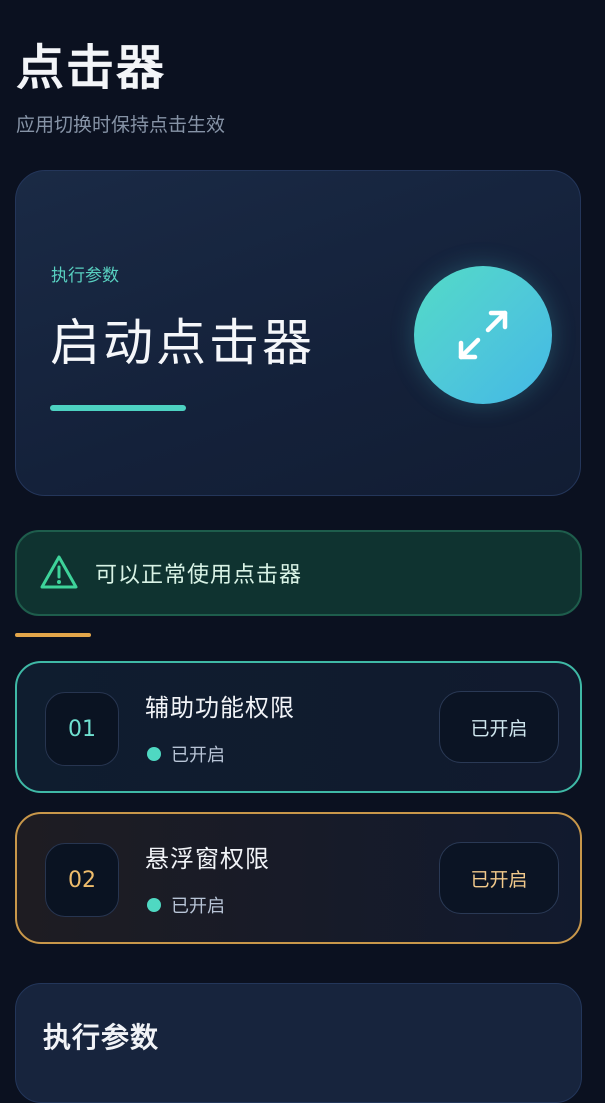 The width and height of the screenshot is (605, 1103). What do you see at coordinates (121, 125) in the screenshot?
I see `page-subtitle: 应用切换时保持点击生效` at bounding box center [121, 125].